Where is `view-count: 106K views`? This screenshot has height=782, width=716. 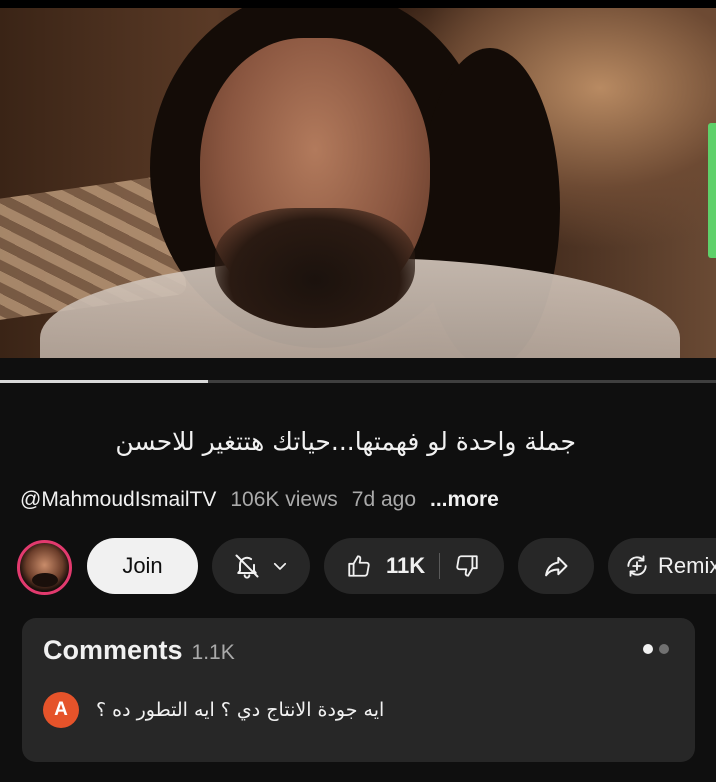
view-count: 106K views is located at coordinates (284, 499).